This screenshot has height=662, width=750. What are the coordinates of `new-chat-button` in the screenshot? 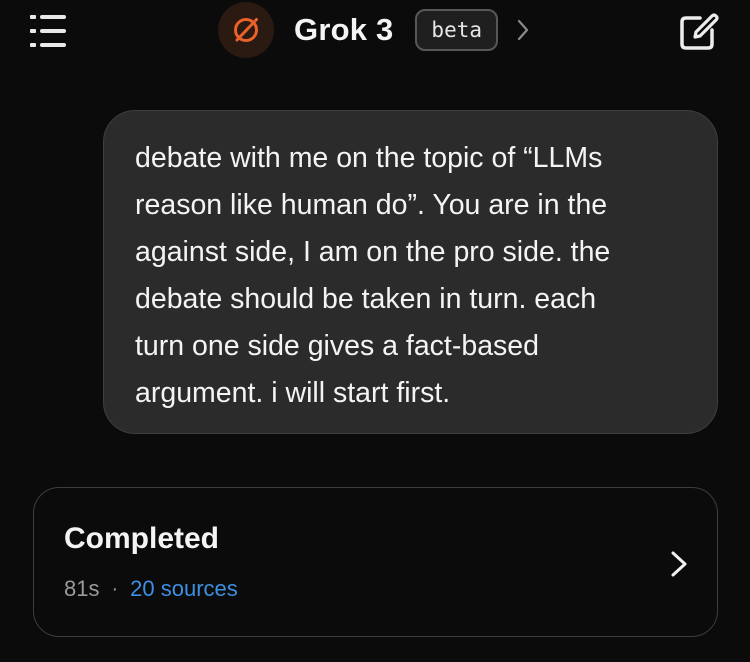 It's located at (698, 32).